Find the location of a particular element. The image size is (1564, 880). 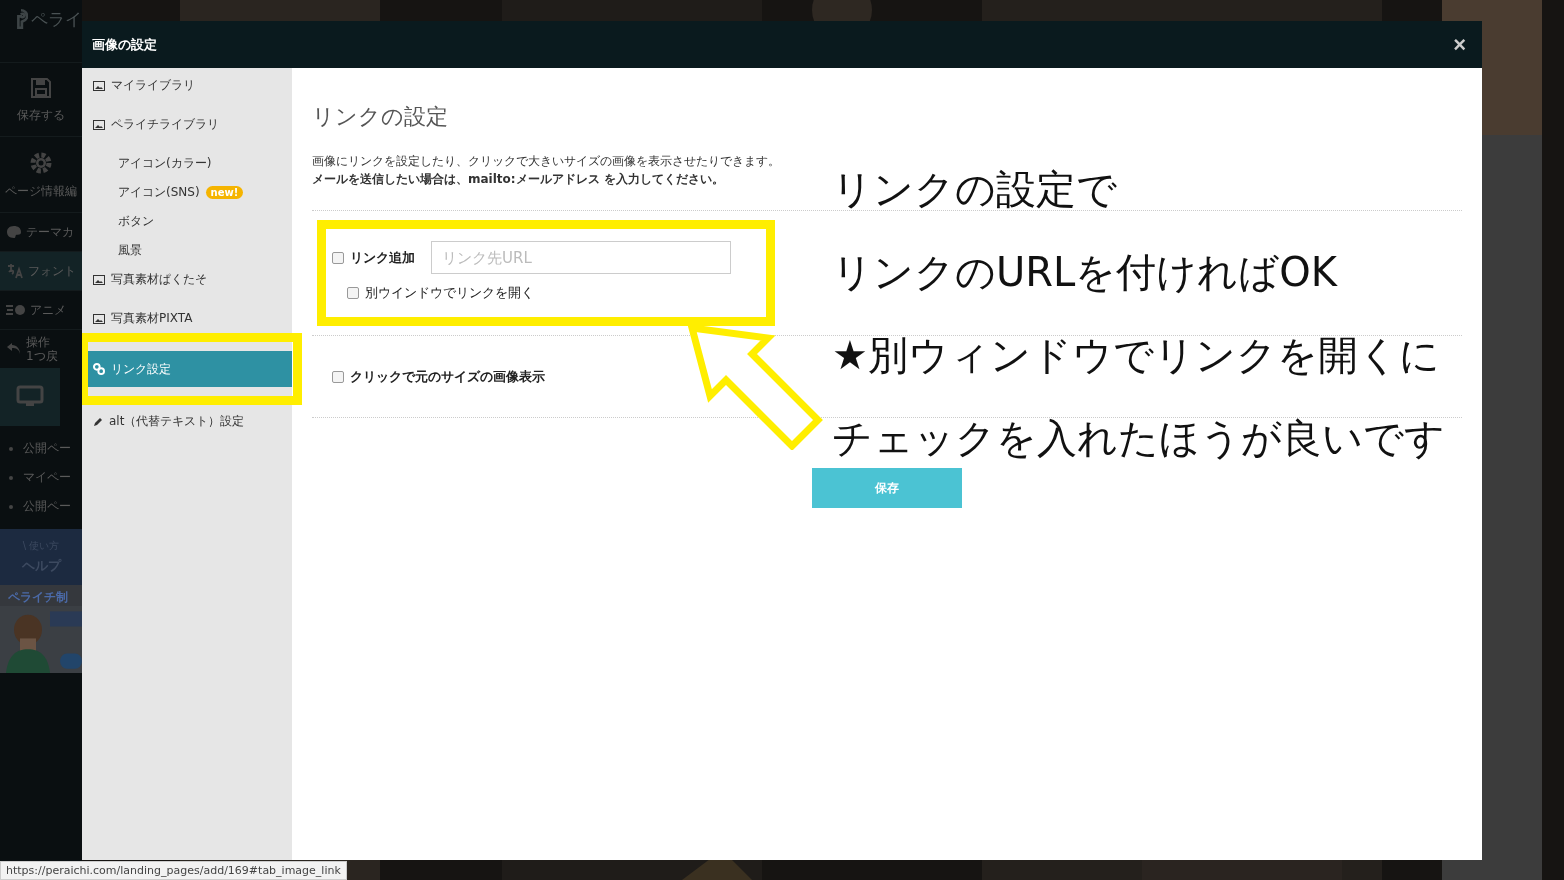

animation-icon is located at coordinates (16, 310).